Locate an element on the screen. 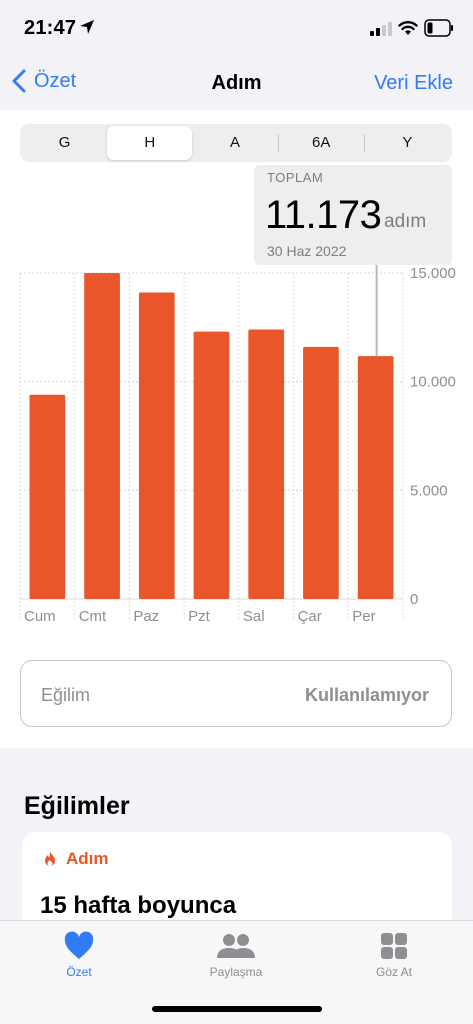 This screenshot has width=473, height=1024. wifi-icon is located at coordinates (408, 28).